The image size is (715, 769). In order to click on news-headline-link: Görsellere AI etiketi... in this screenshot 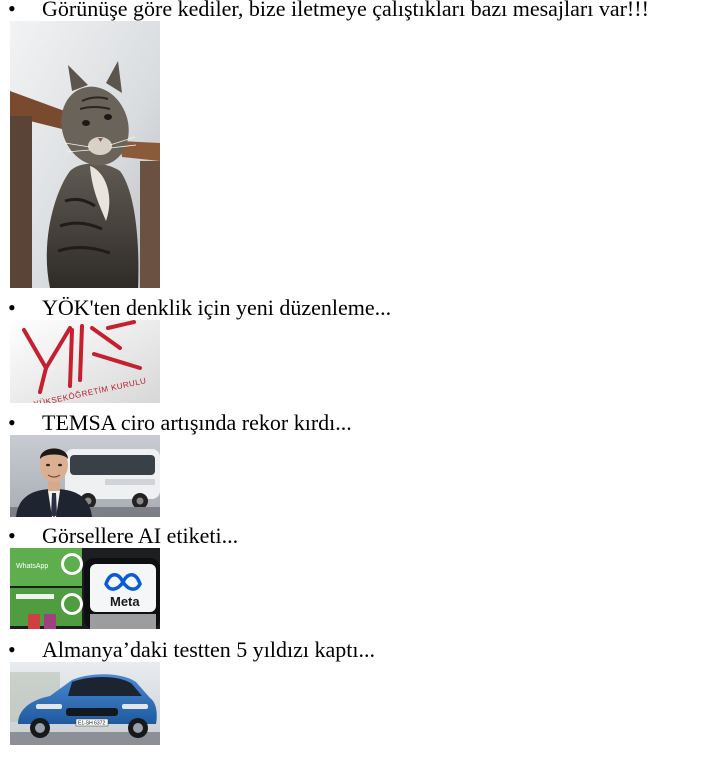, I will do `click(357, 536)`.